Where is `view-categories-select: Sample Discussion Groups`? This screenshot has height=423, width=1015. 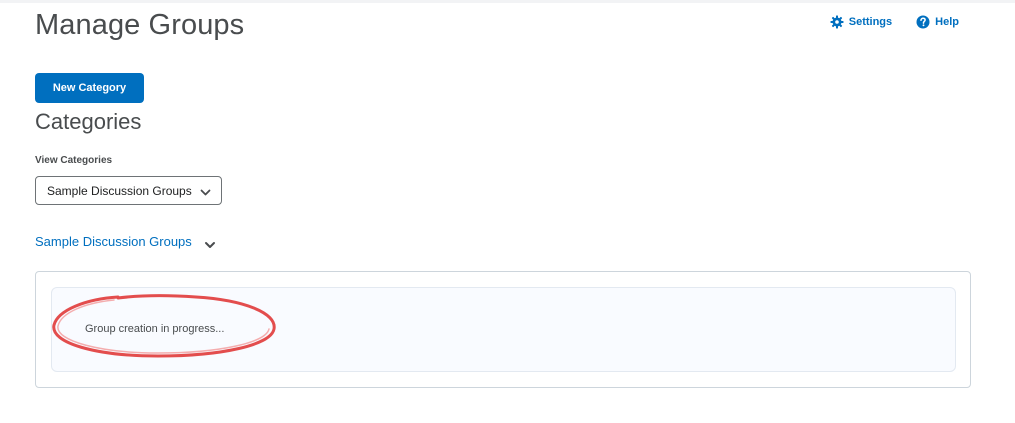
view-categories-select: Sample Discussion Groups is located at coordinates (128, 190).